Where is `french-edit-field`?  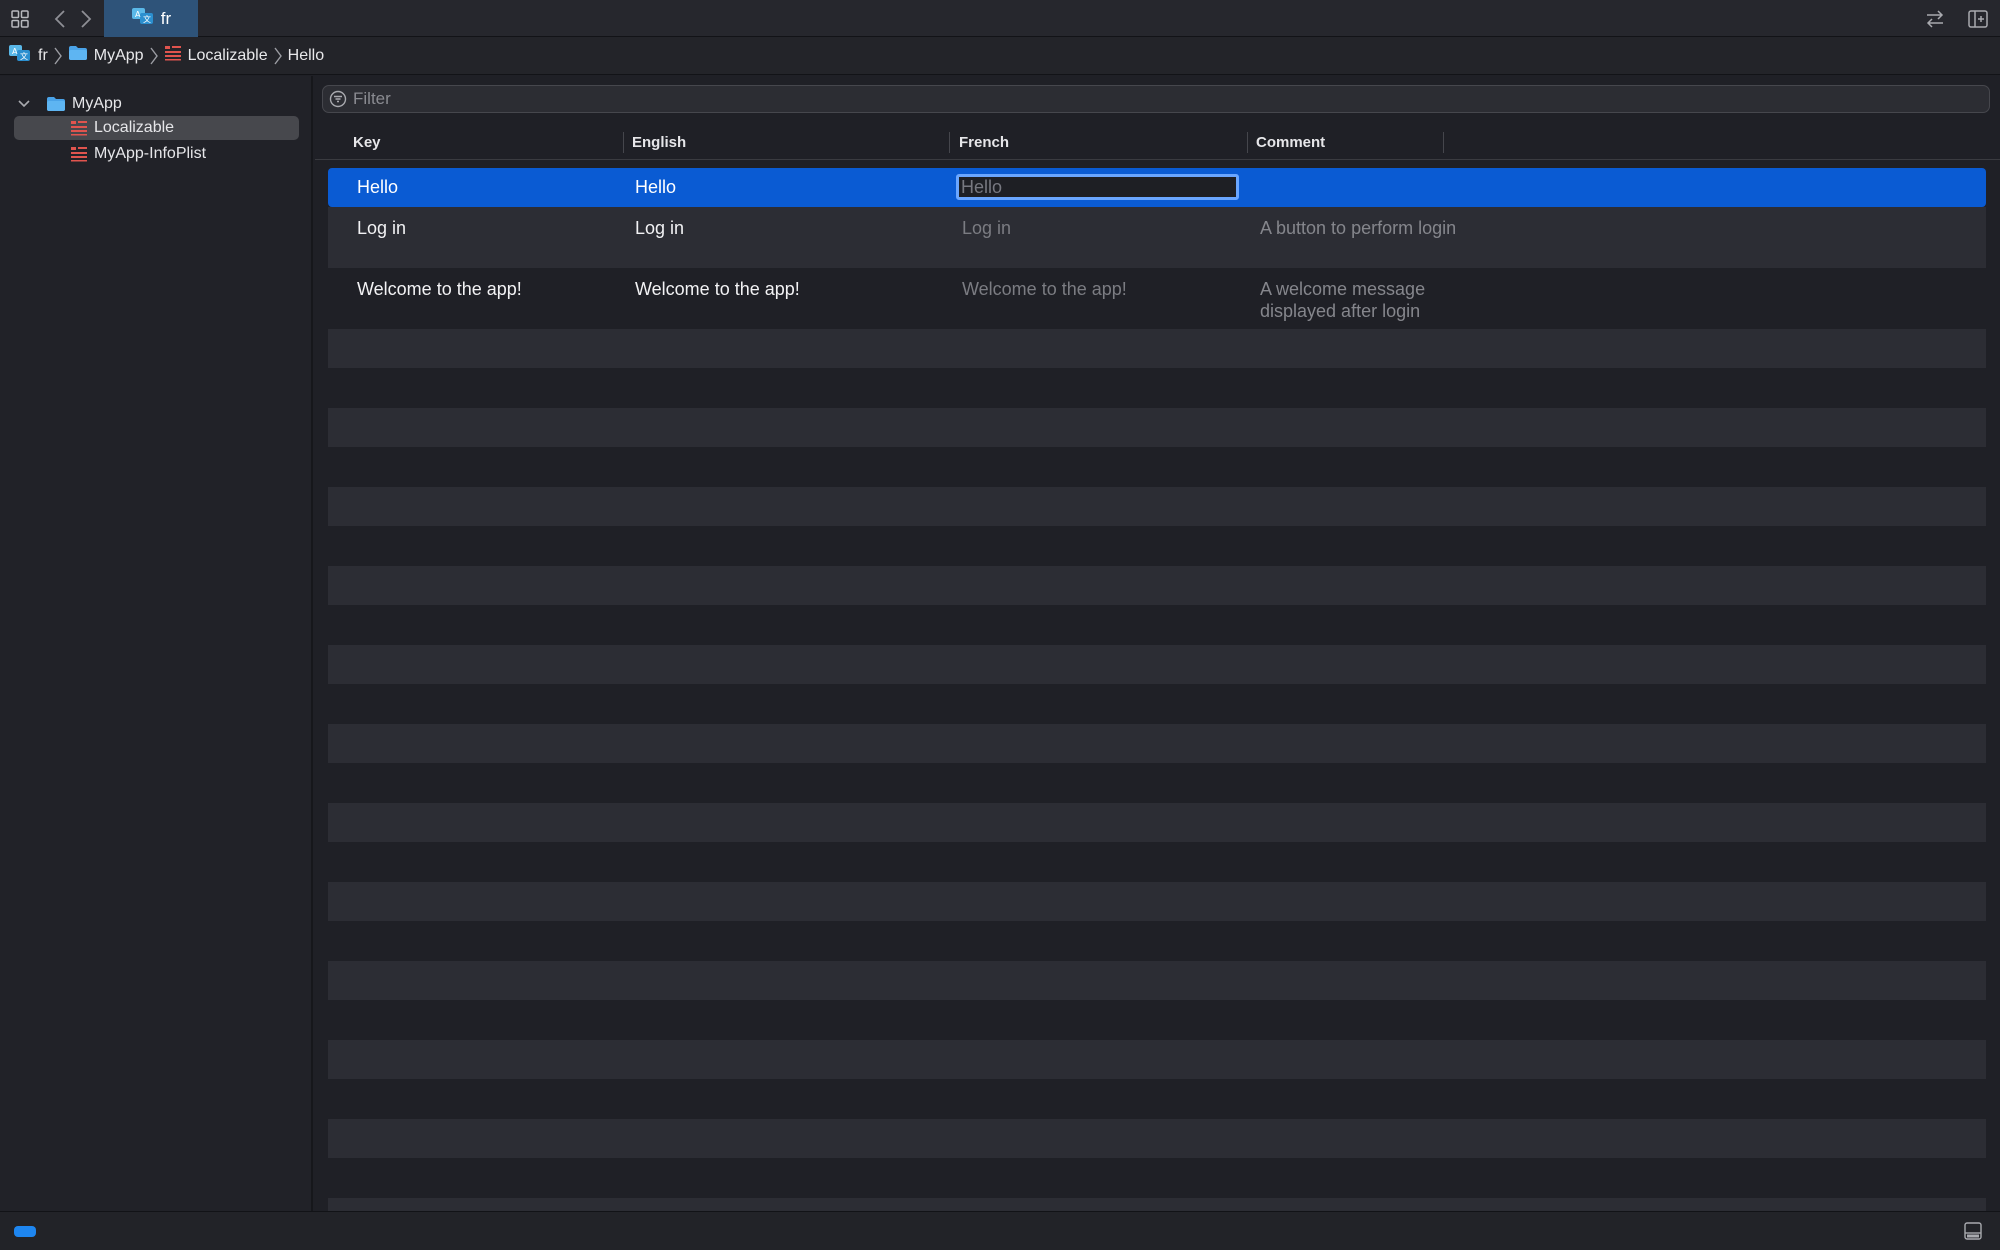 french-edit-field is located at coordinates (1097, 187).